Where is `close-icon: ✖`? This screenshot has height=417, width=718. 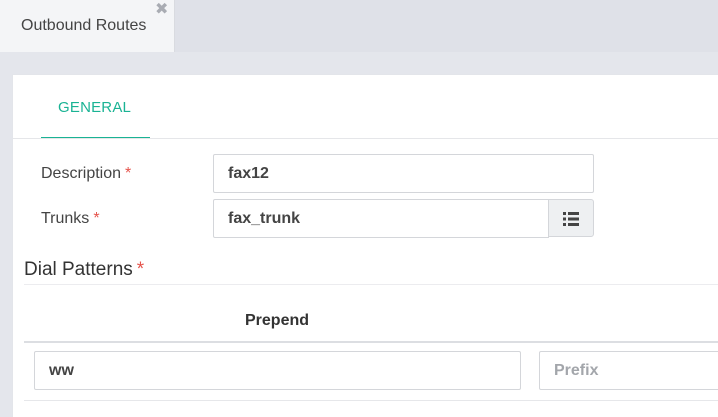
close-icon: ✖ is located at coordinates (161, 10).